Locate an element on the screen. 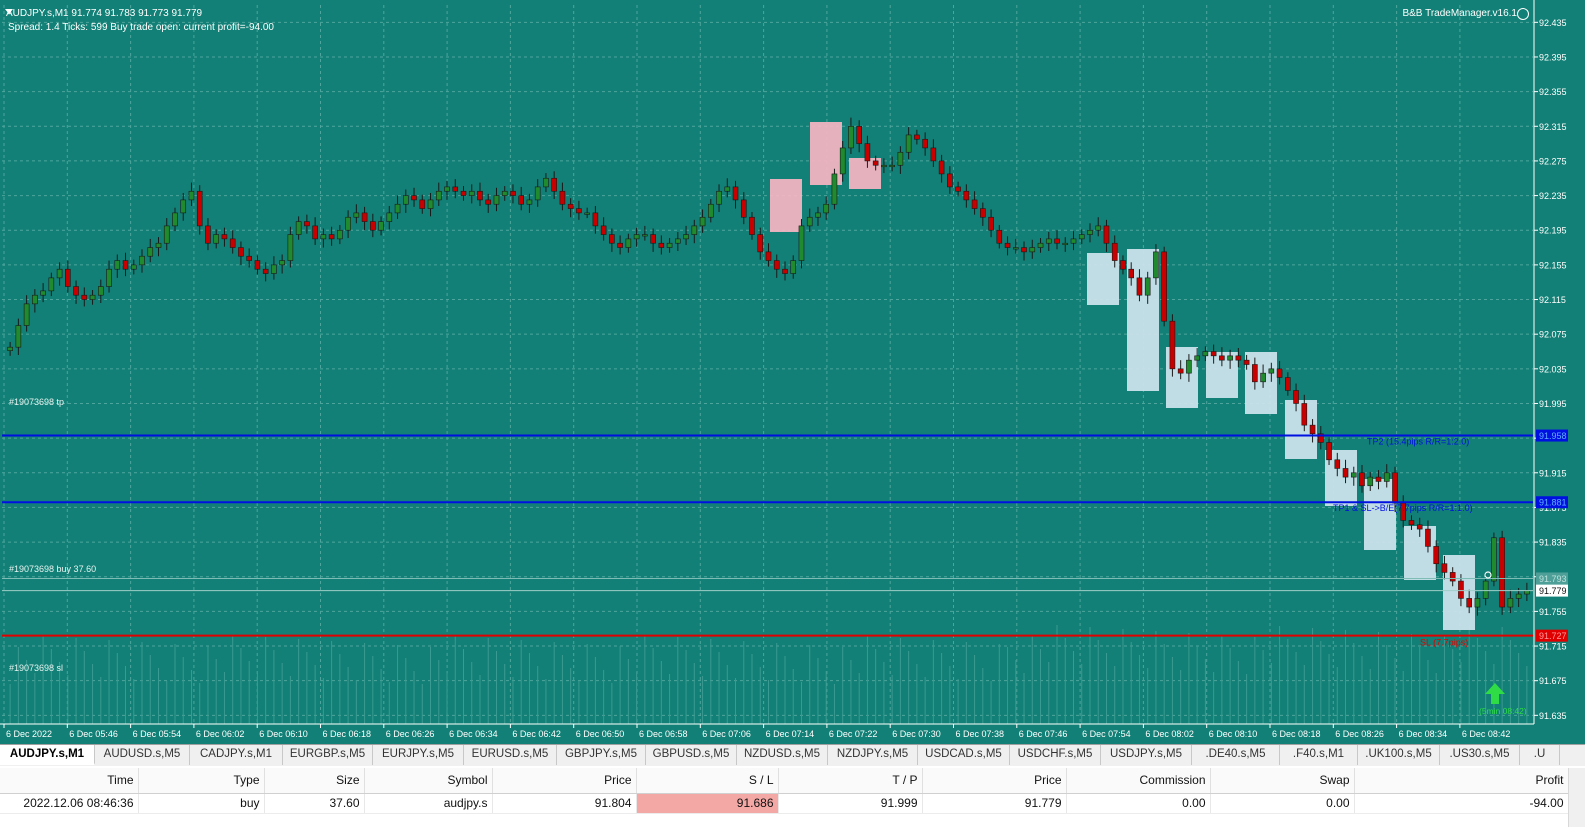 This screenshot has width=1585, height=827. chart-tab: GBPUSD.s,M5 is located at coordinates (691, 755).